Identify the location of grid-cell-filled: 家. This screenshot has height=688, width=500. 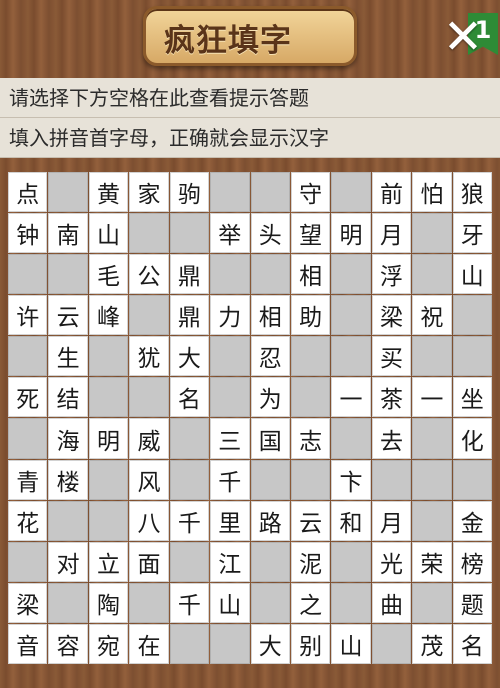
(149, 192).